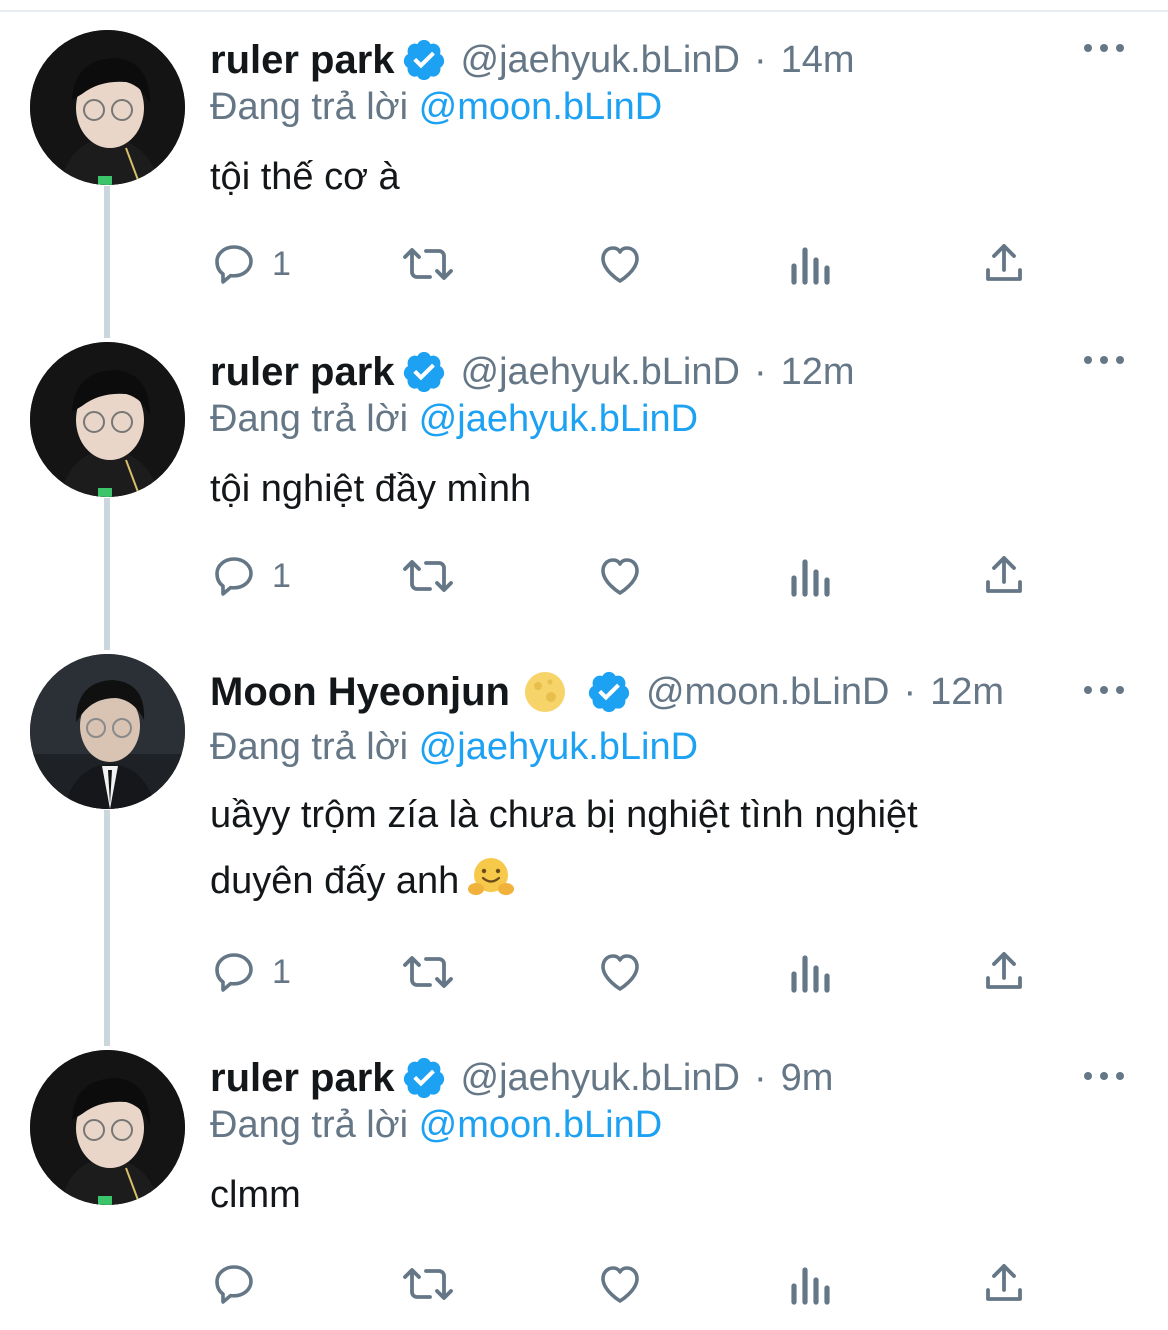 This screenshot has height=1330, width=1168. I want to click on top-divider, so click(584, 11).